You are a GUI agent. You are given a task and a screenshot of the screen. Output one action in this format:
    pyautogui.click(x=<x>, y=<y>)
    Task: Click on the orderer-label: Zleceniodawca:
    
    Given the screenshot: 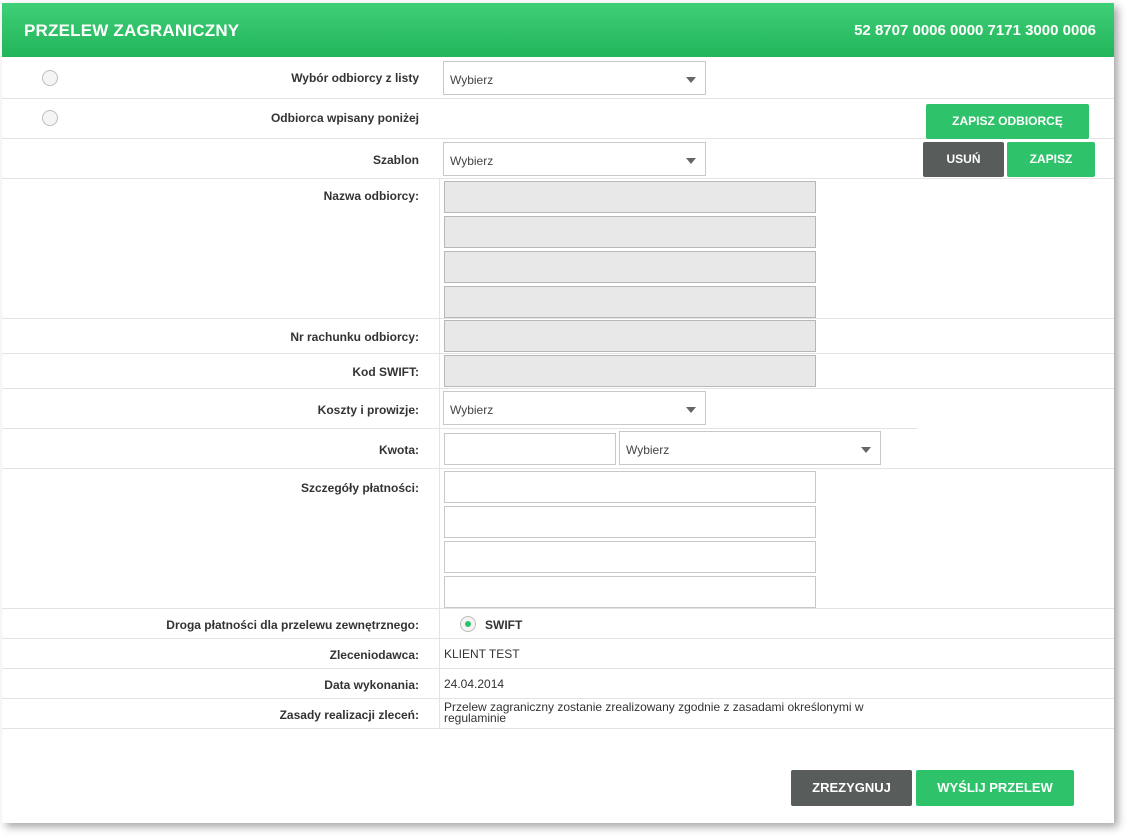 What is the action you would take?
    pyautogui.click(x=374, y=655)
    